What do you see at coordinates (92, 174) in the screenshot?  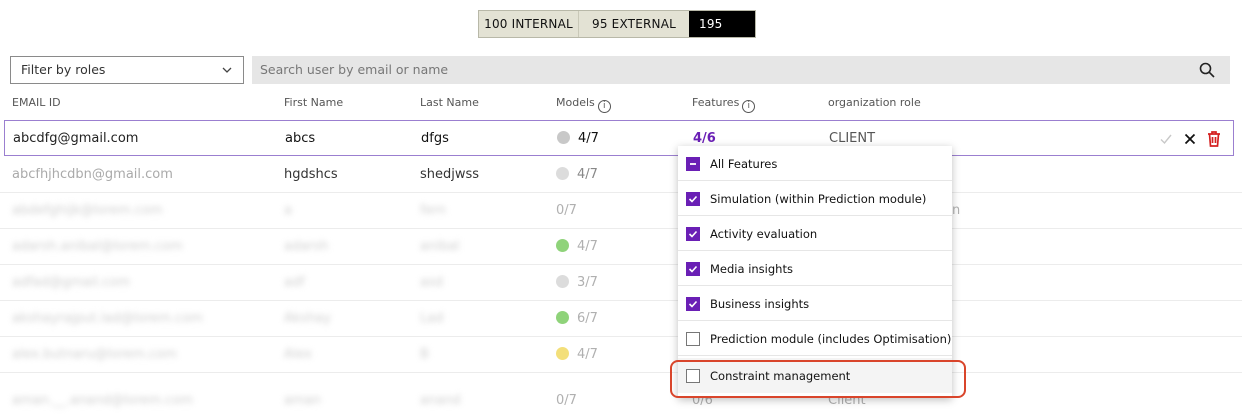 I see `email-cell: abcfhjhcdbn@gmail.com` at bounding box center [92, 174].